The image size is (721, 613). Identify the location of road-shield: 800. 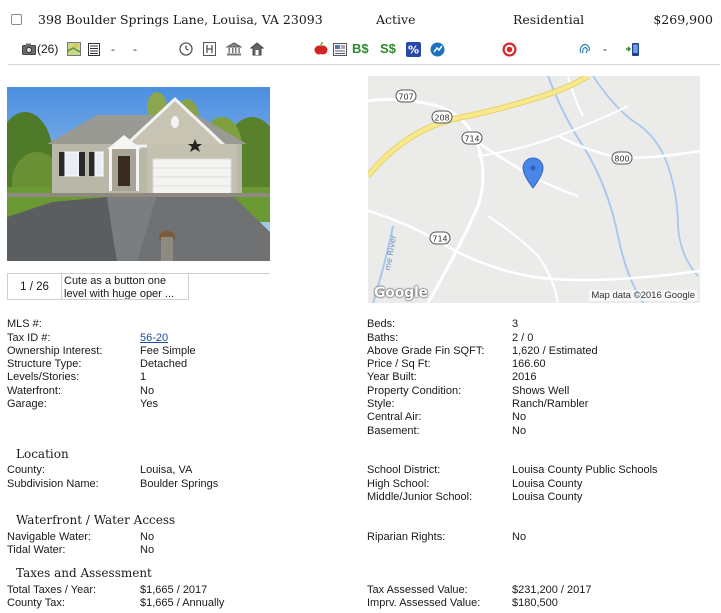
(622, 158).